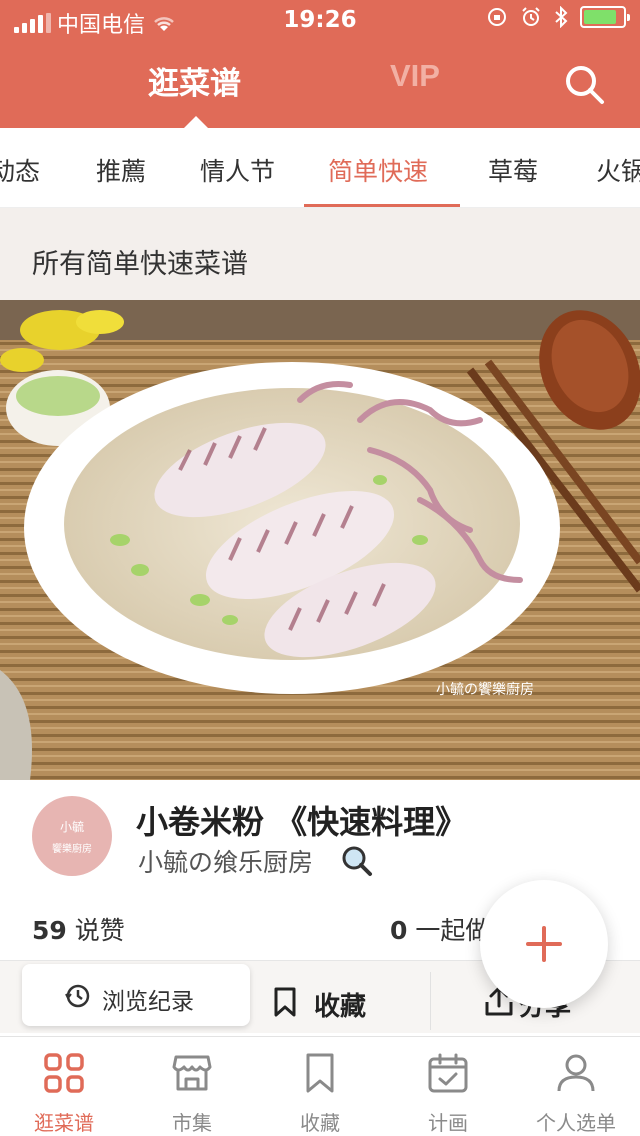 The image size is (640, 1136). Describe the element at coordinates (320, 254) in the screenshot. I see `section-header: 所有简单快速菜谱` at that location.